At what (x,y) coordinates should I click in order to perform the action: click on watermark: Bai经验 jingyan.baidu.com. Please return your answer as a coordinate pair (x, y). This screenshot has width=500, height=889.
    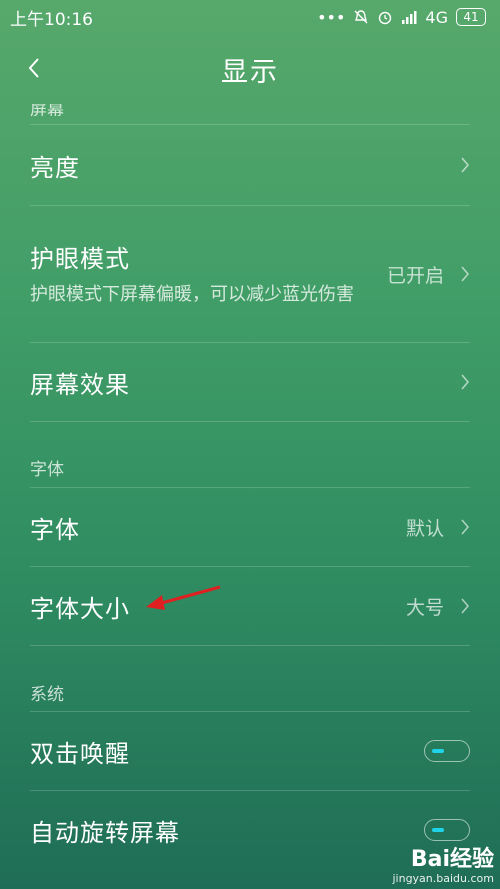
    Looking at the image, I should click on (443, 866).